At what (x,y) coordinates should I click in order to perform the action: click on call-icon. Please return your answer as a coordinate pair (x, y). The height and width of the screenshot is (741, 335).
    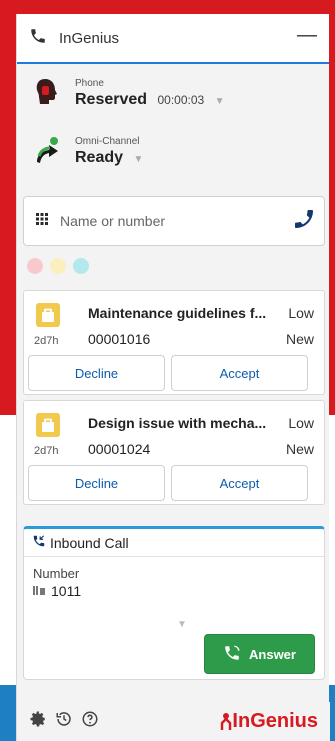
    Looking at the image, I should click on (304, 221).